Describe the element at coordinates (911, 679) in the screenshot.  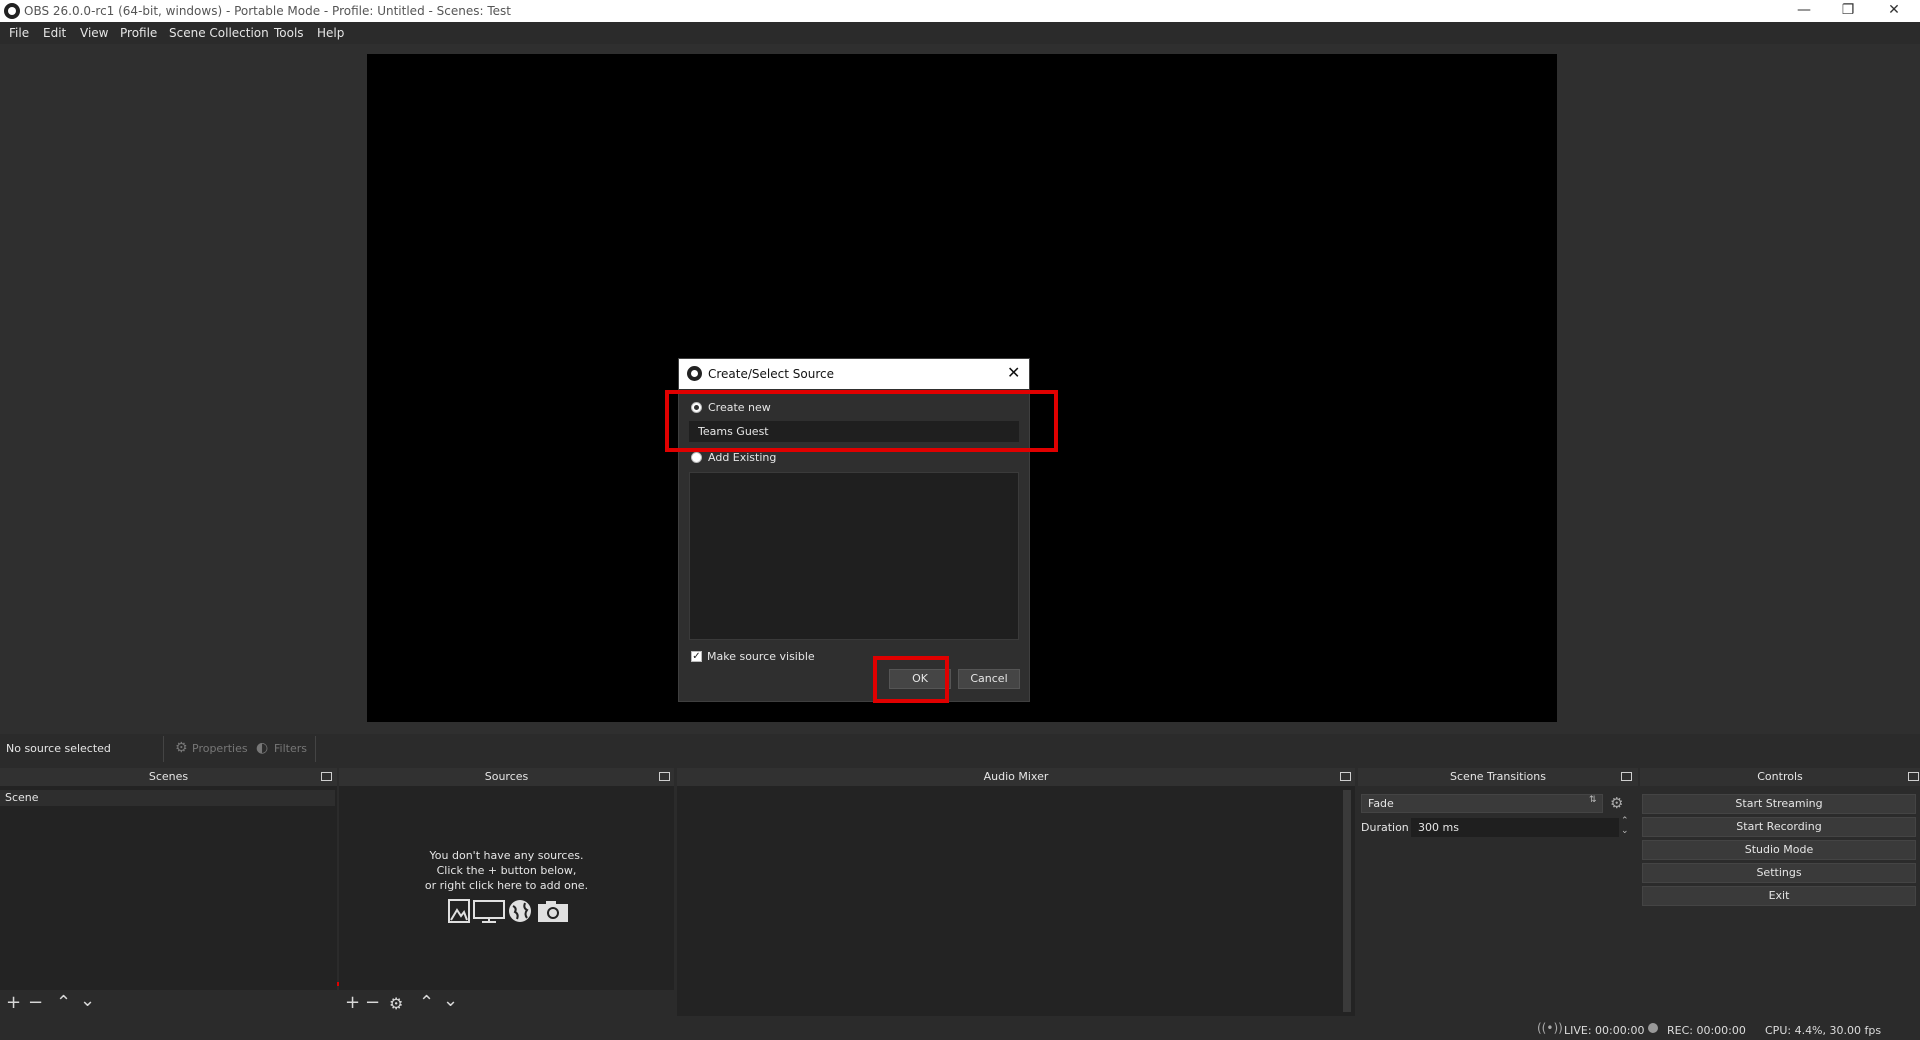
I see `highlight-ok-button` at that location.